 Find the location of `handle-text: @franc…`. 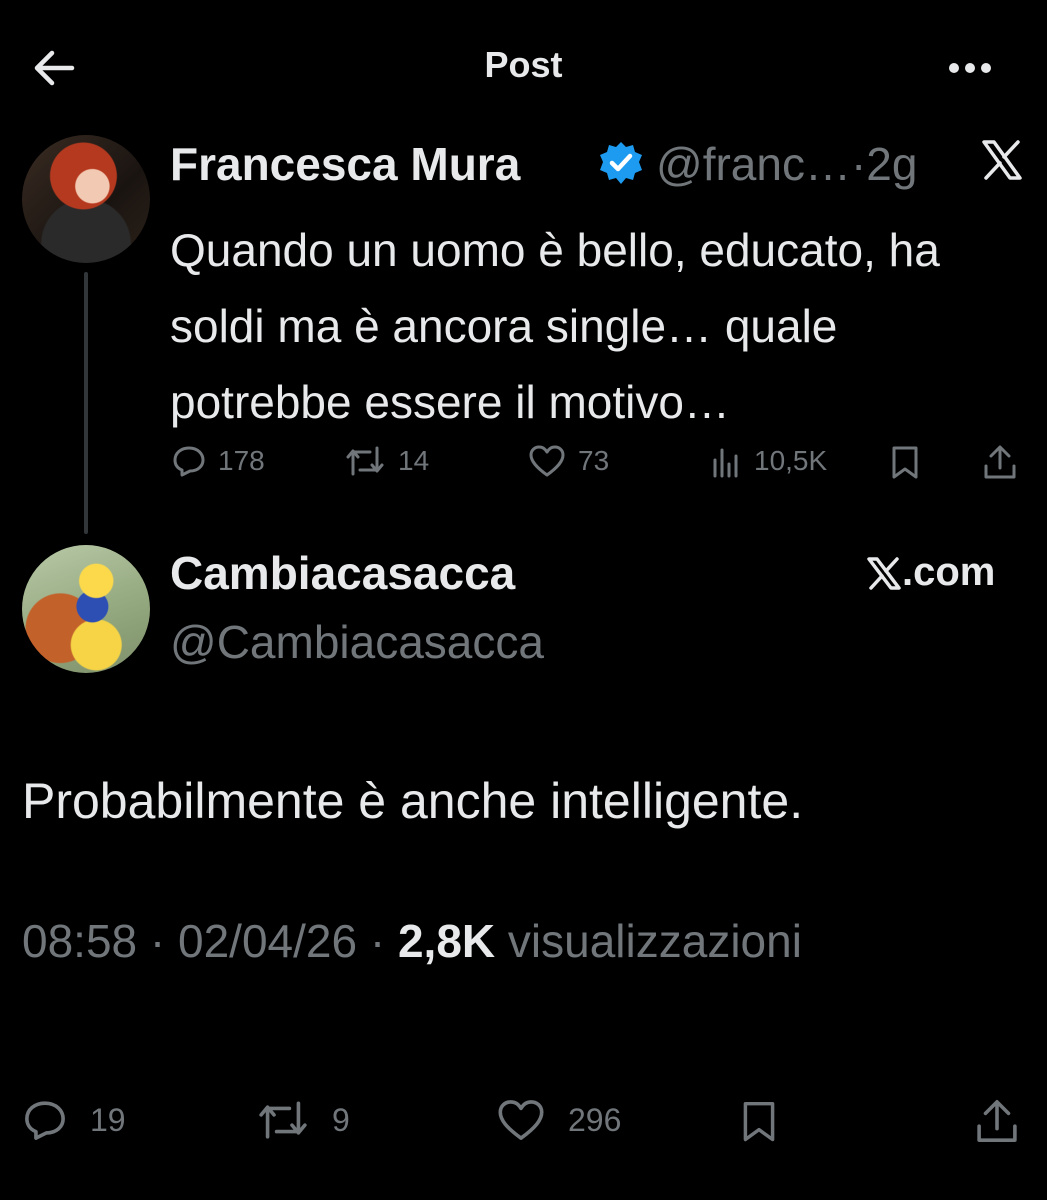

handle-text: @franc… is located at coordinates (753, 164).